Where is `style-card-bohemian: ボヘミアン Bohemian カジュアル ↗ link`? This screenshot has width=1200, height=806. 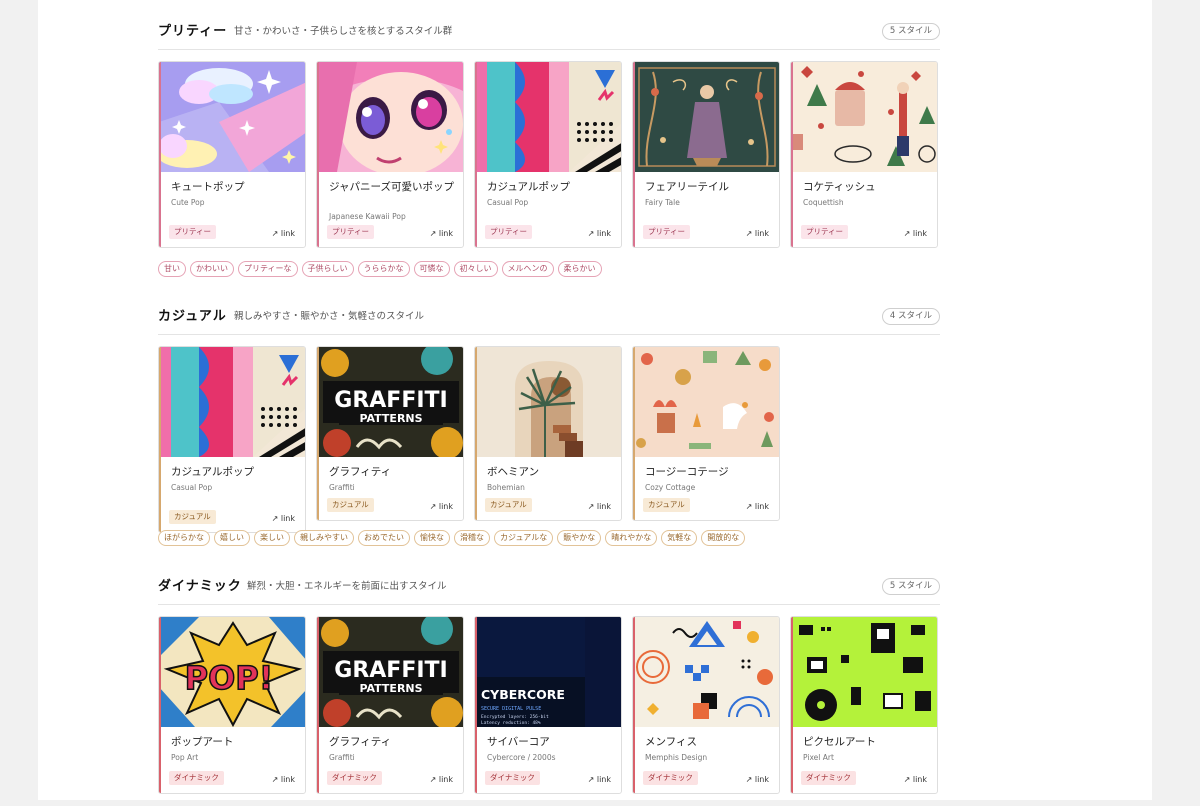
style-card-bohemian: ボヘミアン Bohemian カジュアル ↗ link is located at coordinates (548, 433).